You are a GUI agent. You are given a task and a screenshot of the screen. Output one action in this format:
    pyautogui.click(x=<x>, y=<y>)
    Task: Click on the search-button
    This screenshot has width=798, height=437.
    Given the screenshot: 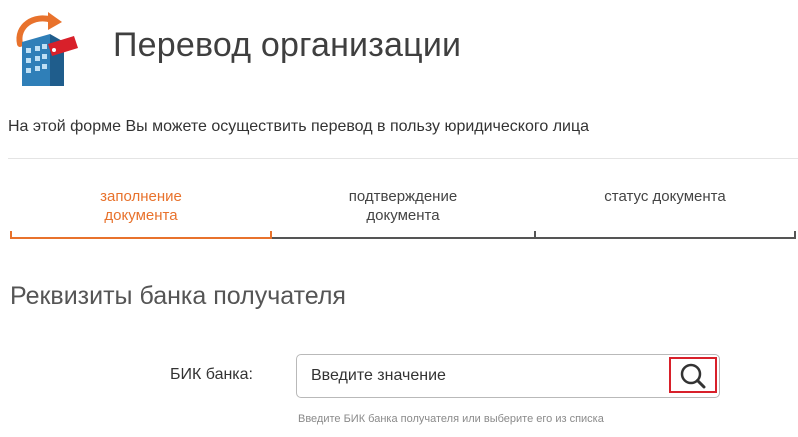 What is the action you would take?
    pyautogui.click(x=693, y=375)
    